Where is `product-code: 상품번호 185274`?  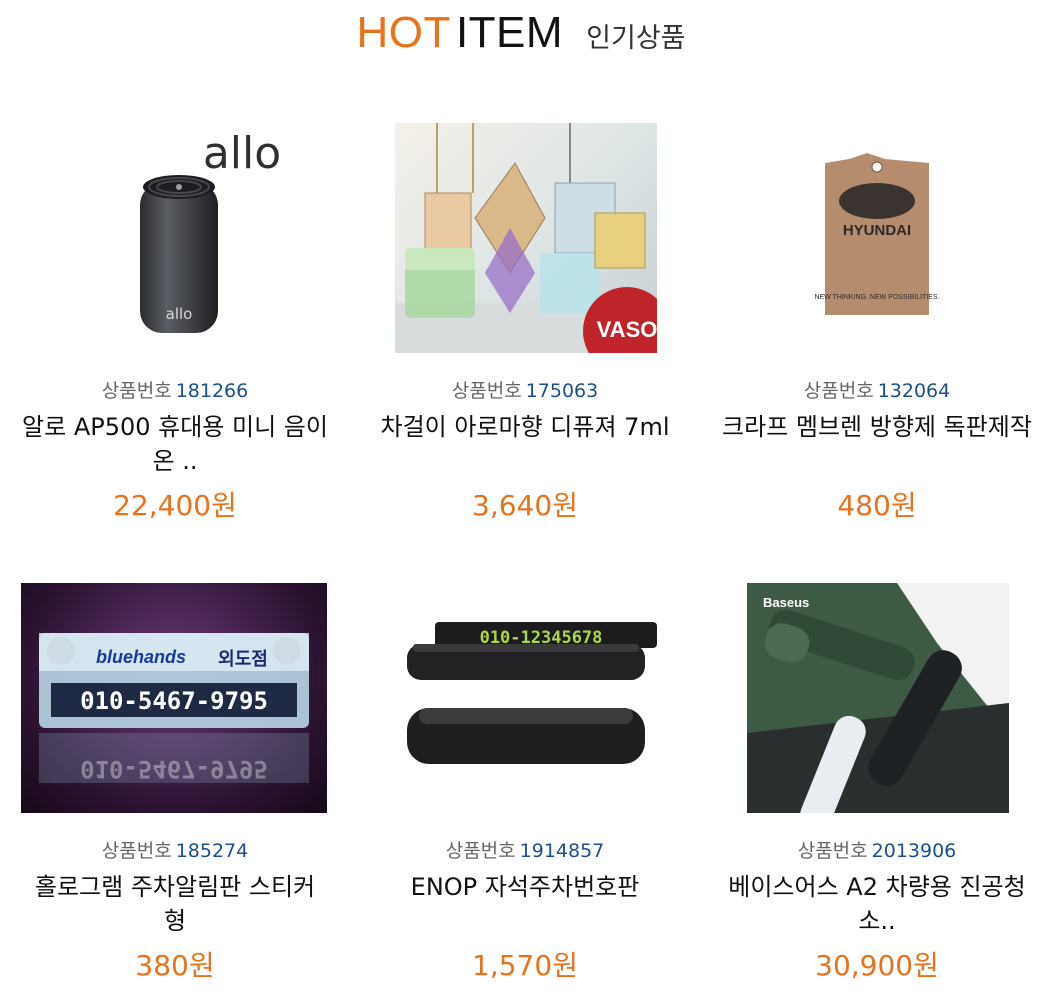 product-code: 상품번호 185274 is located at coordinates (175, 849).